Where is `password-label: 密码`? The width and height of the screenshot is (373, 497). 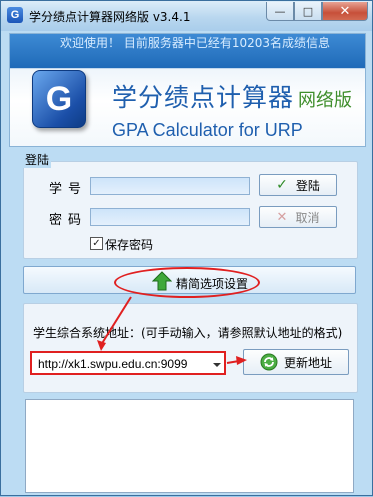 password-label: 密码 is located at coordinates (68, 220).